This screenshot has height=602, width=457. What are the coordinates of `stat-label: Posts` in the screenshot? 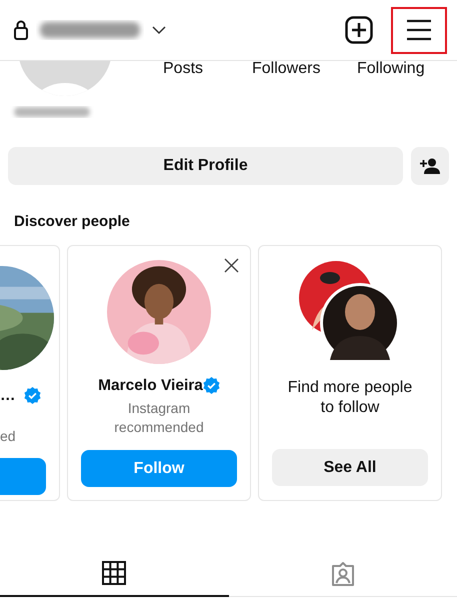 It's located at (183, 69).